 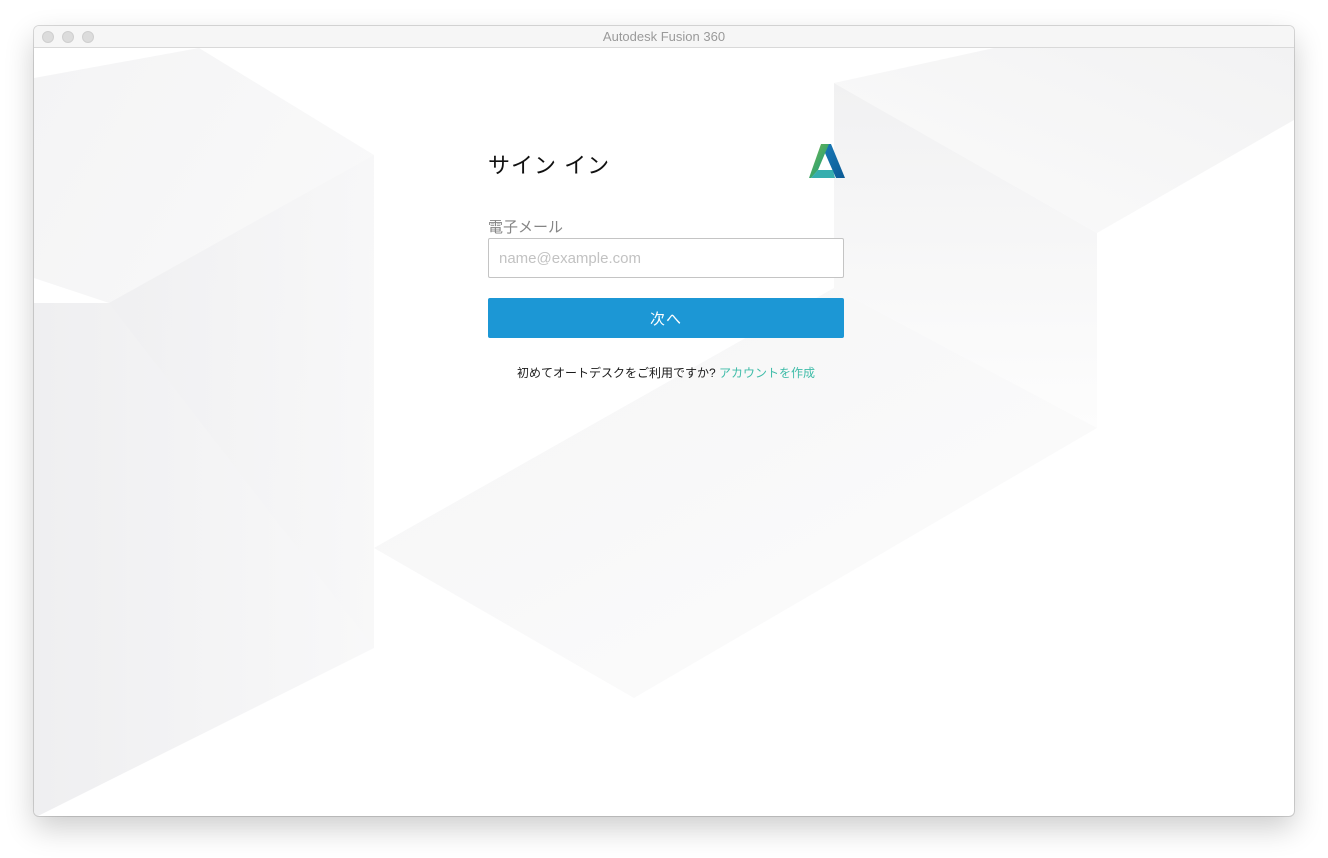 What do you see at coordinates (666, 258) in the screenshot?
I see `email-field` at bounding box center [666, 258].